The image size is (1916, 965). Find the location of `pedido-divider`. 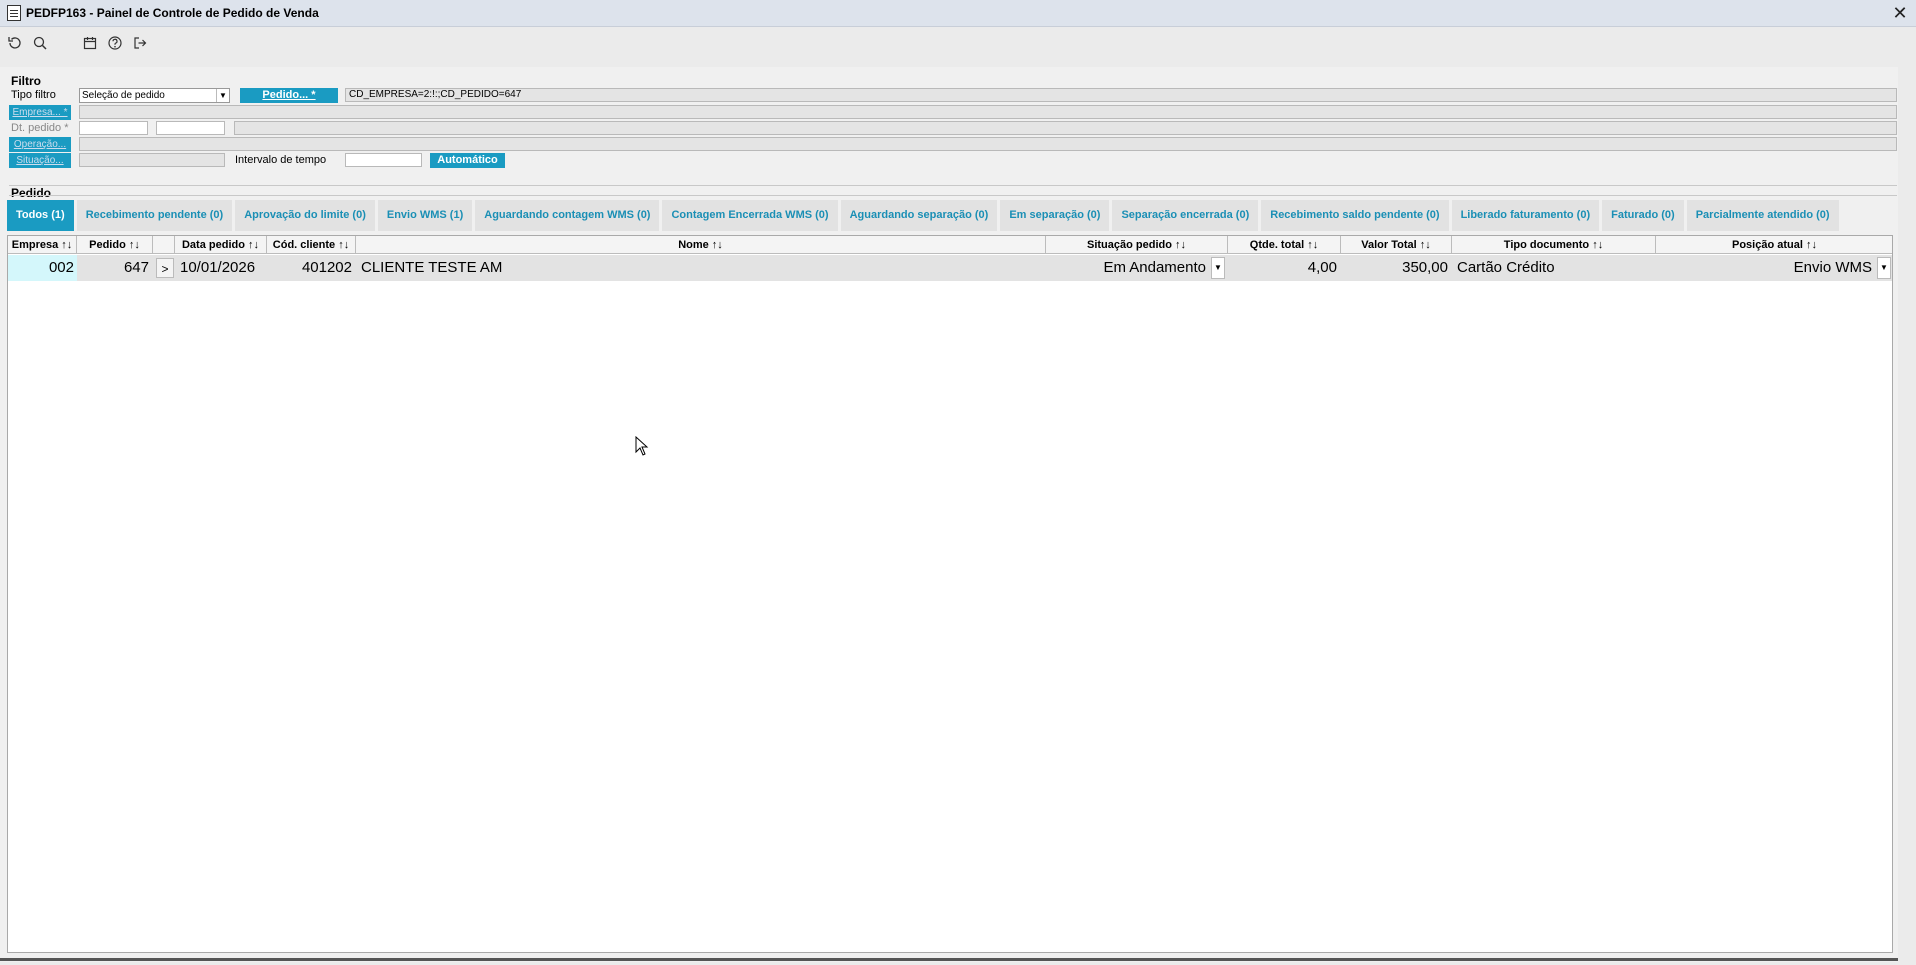

pedido-divider is located at coordinates (953, 195).